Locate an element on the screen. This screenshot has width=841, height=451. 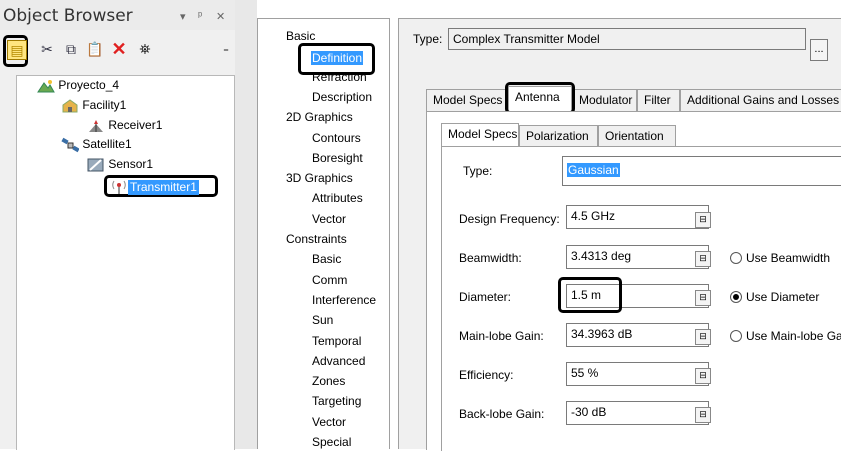
transmitter-icon is located at coordinates (119, 188).